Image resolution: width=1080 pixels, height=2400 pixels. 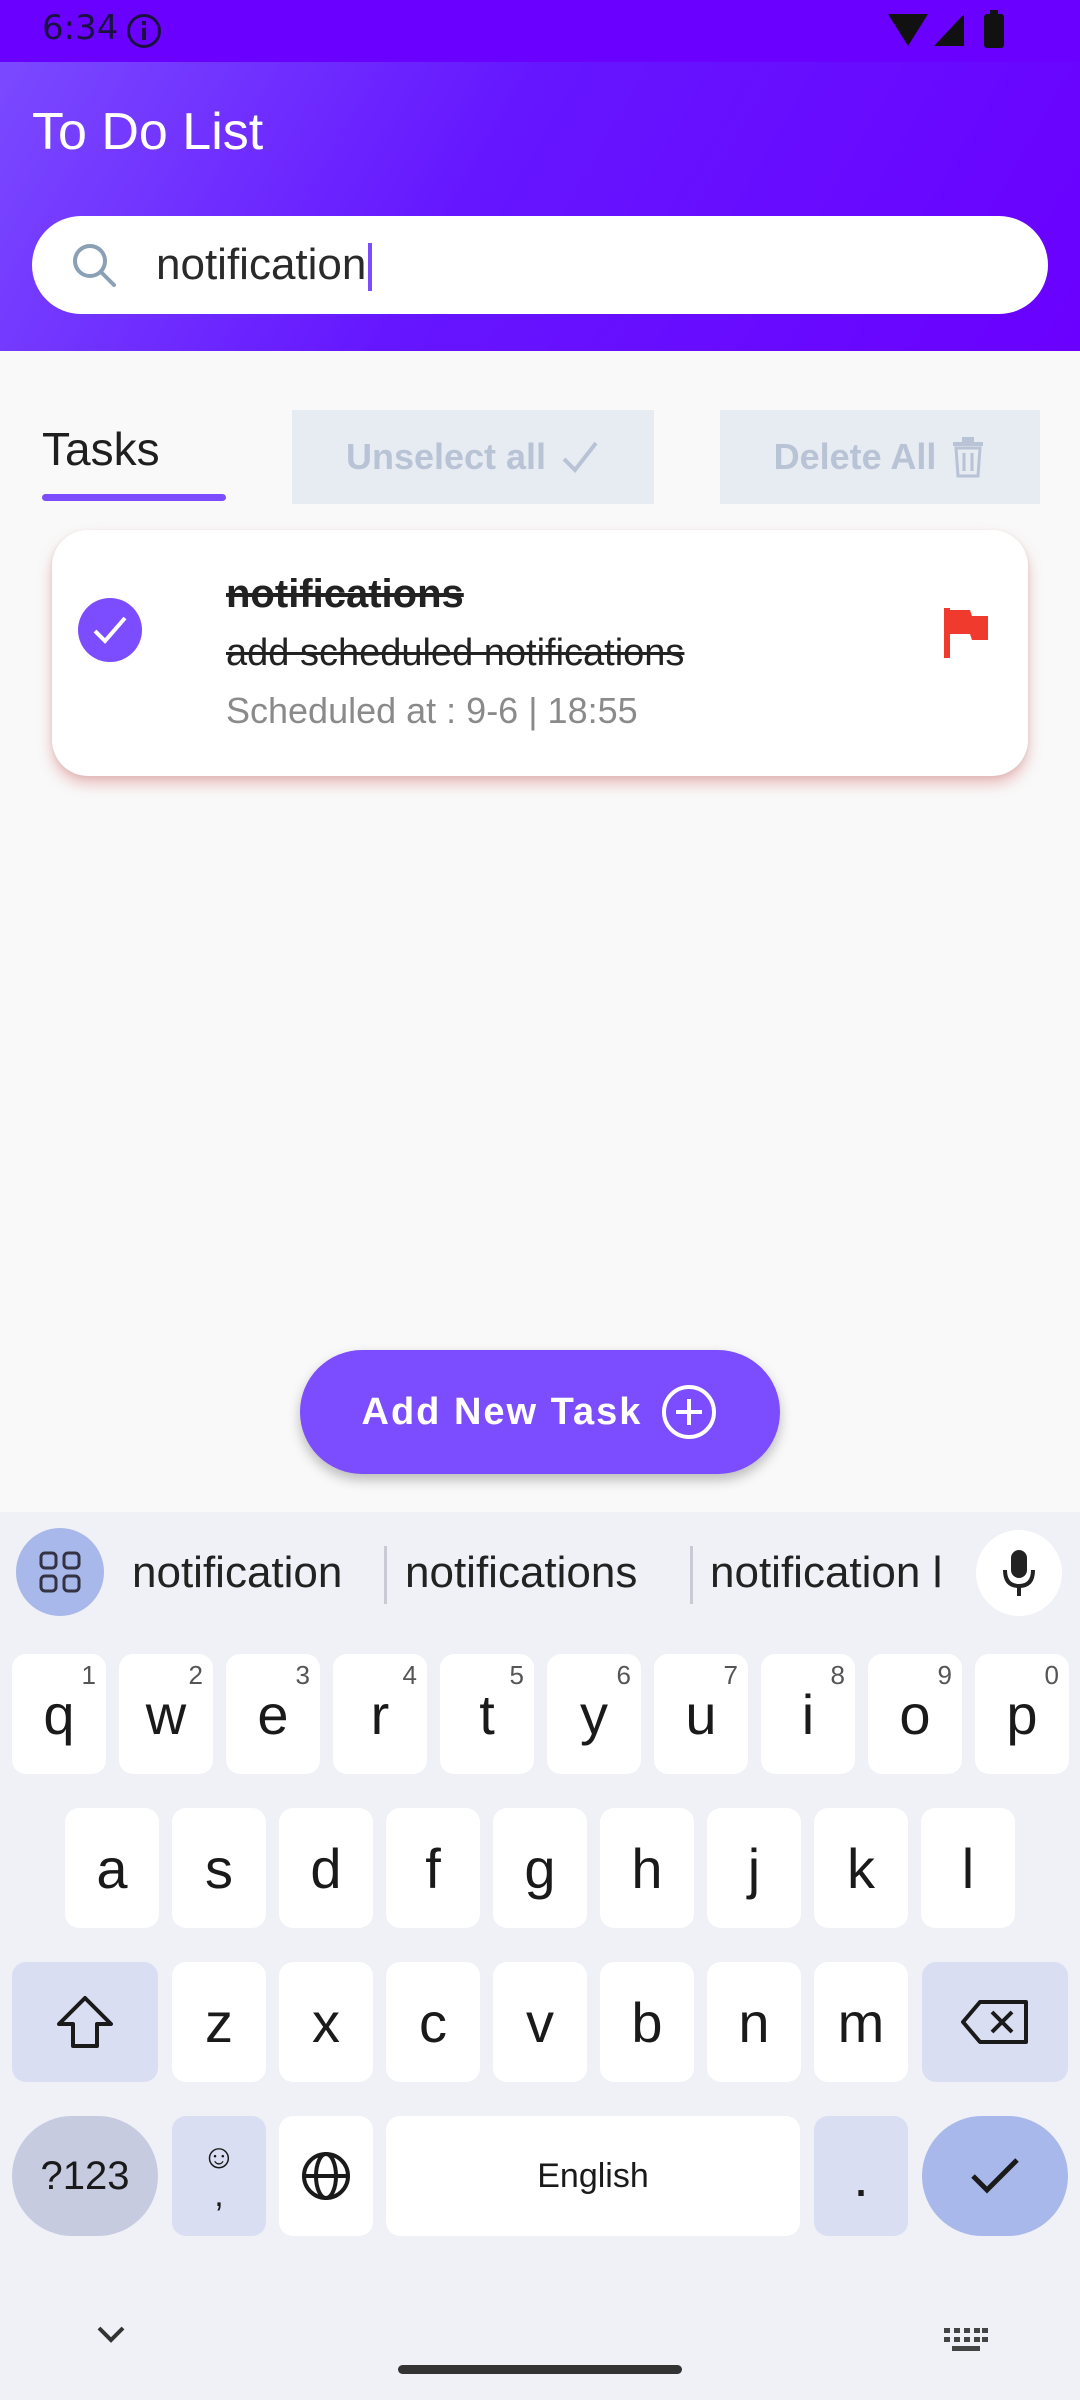 I want to click on unselect-all-button: Unselect all, so click(x=473, y=457).